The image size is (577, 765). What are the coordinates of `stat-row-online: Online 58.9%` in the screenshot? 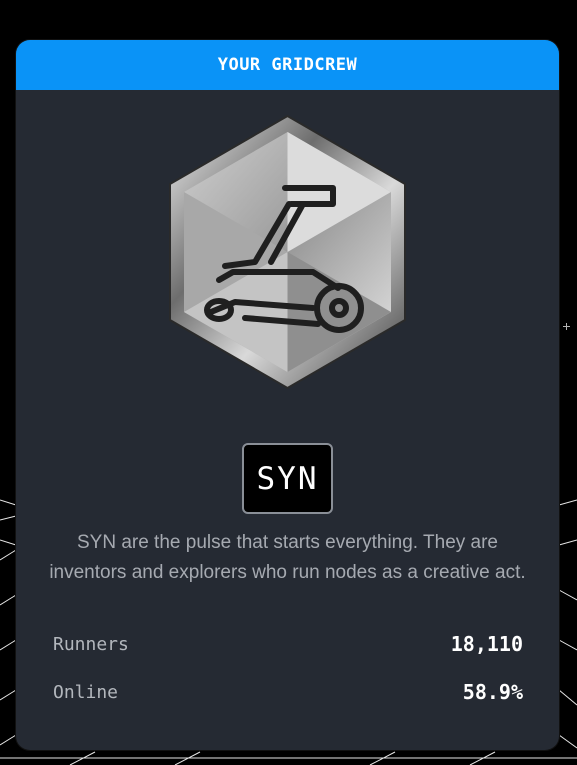 It's located at (288, 692).